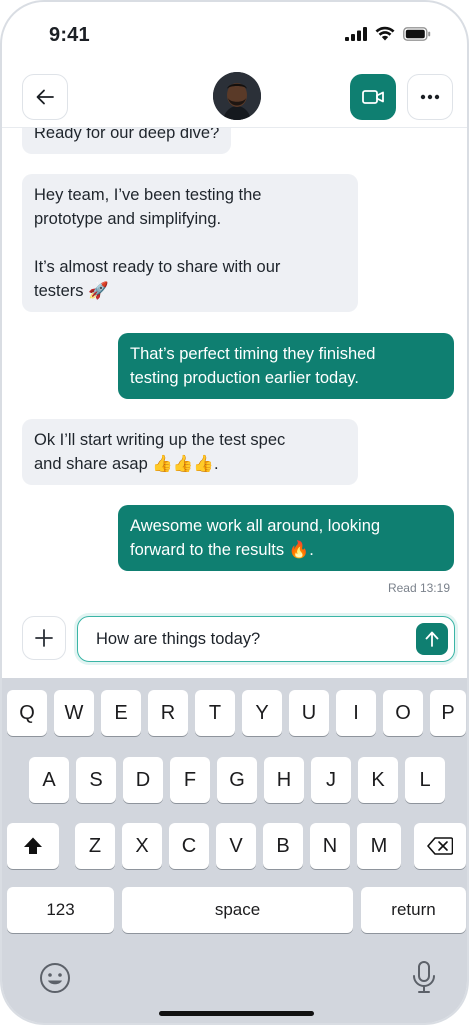 The height and width of the screenshot is (1025, 469). I want to click on video-camera-icon, so click(373, 97).